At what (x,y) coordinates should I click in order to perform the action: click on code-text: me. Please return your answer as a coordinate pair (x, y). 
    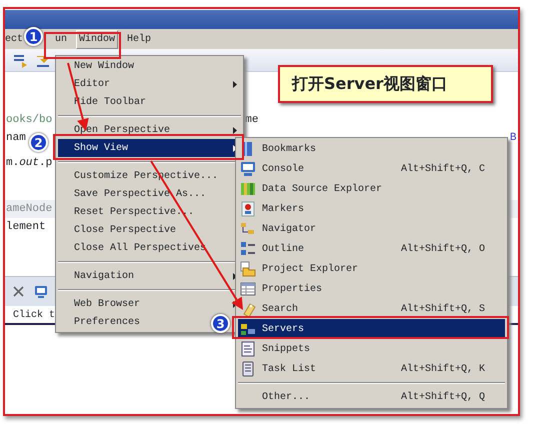
    Looking at the image, I should click on (251, 120).